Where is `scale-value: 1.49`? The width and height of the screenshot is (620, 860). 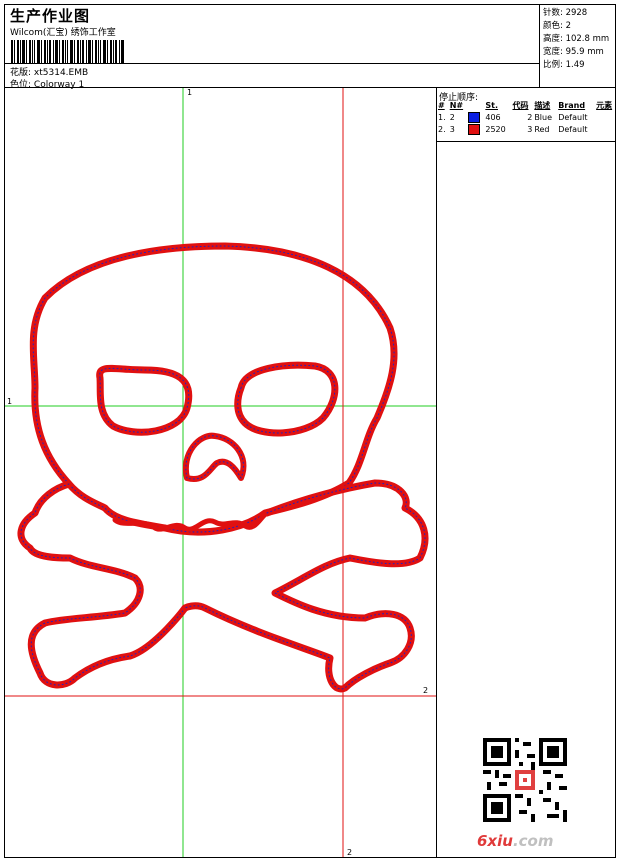 scale-value: 1.49 is located at coordinates (575, 65).